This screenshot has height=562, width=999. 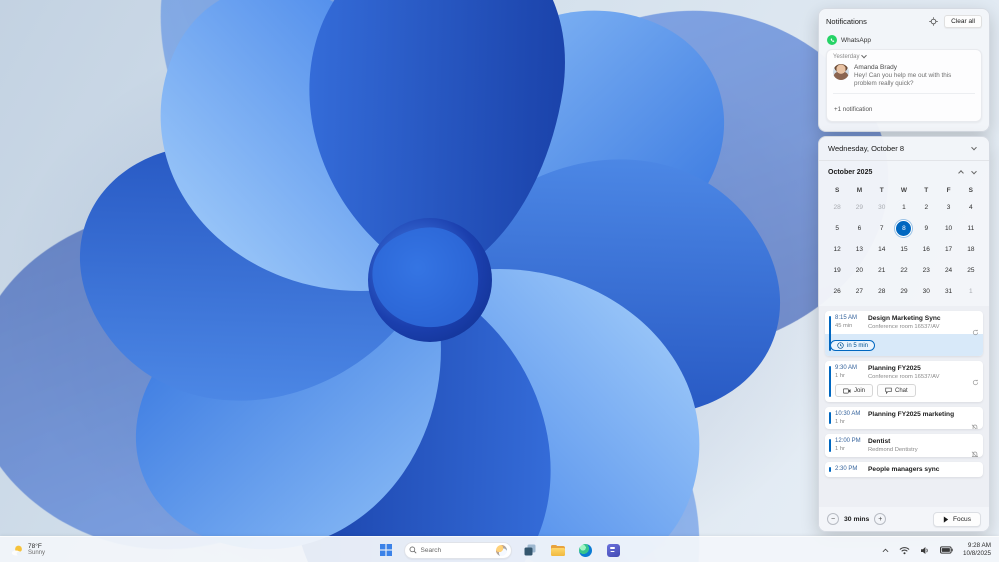 What do you see at coordinates (971, 228) in the screenshot?
I see `calendar-day: 11` at bounding box center [971, 228].